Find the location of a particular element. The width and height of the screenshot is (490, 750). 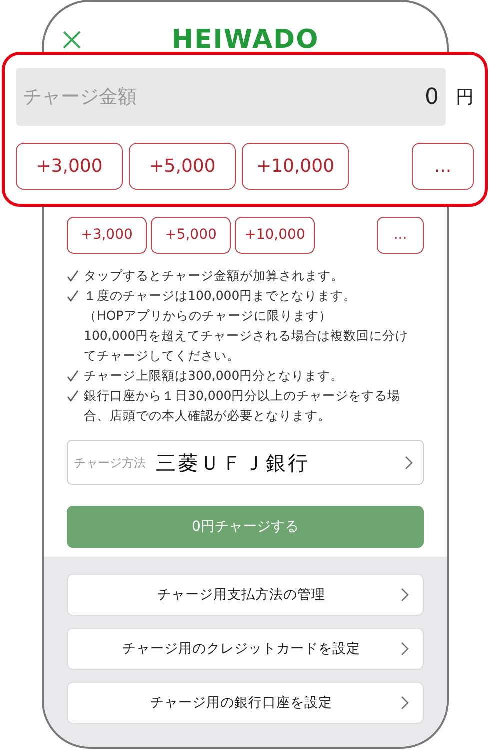

menu-item: チャージ用の銀行口座を設定 is located at coordinates (245, 703).